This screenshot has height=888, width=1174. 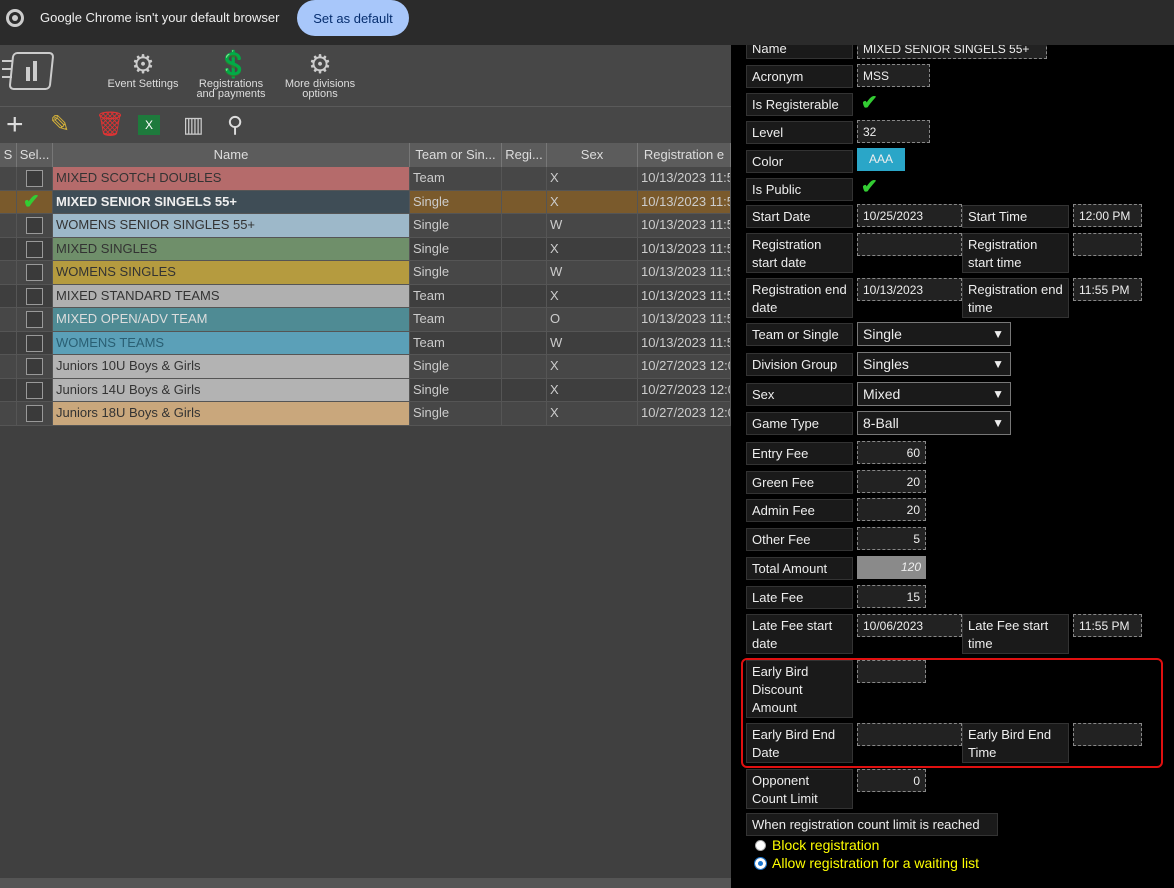 What do you see at coordinates (799, 394) in the screenshot?
I see `sex-label: Sex` at bounding box center [799, 394].